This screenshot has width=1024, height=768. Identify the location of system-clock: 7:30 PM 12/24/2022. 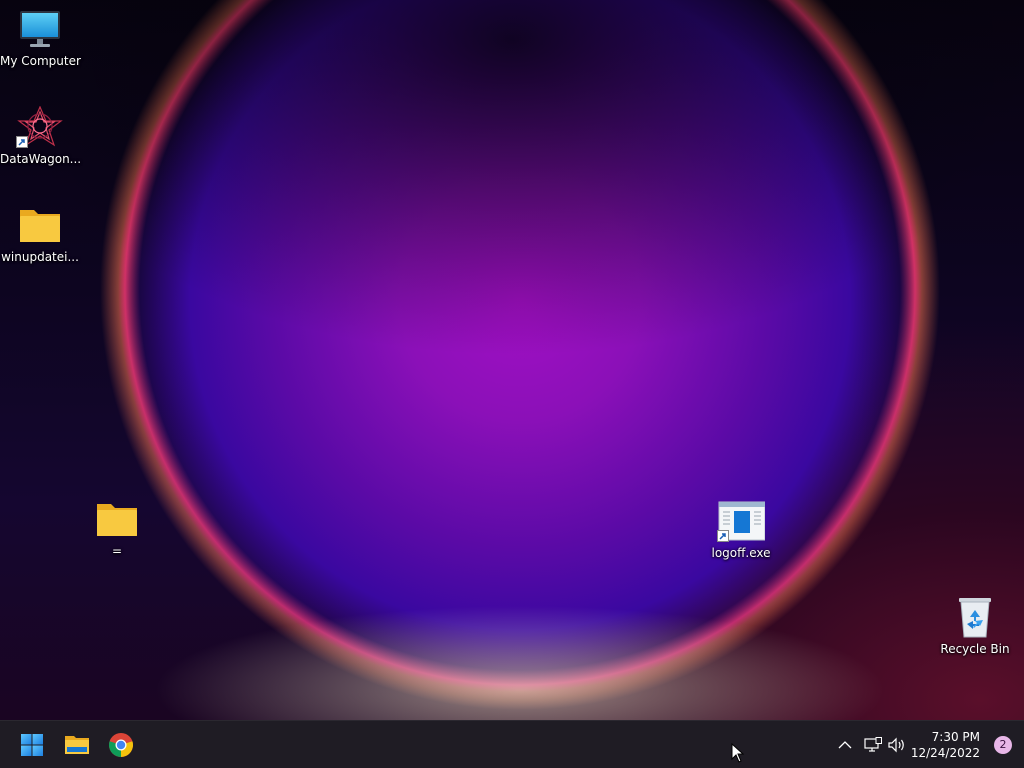
(945, 745).